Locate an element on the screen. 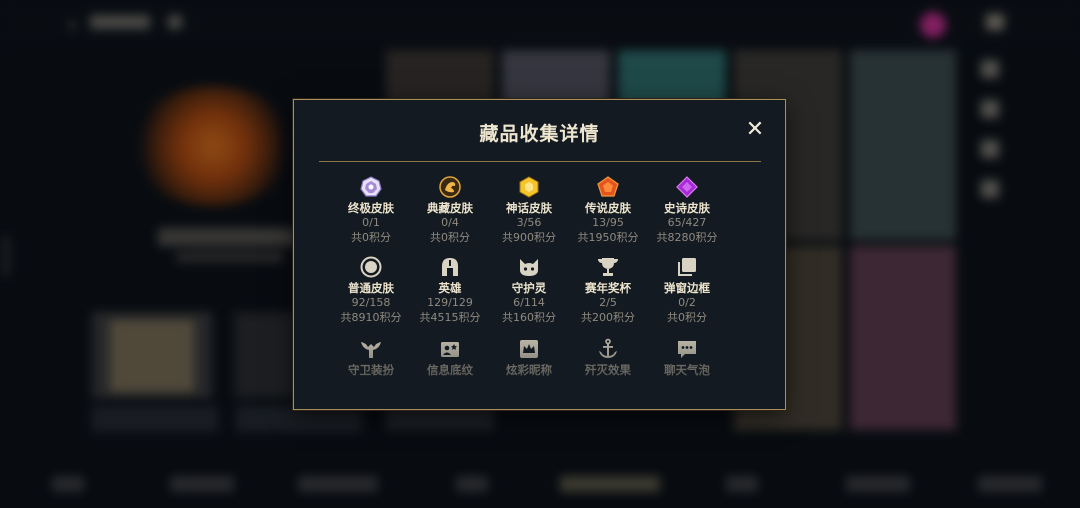  collection-item: 信息底纹 is located at coordinates (450, 358).